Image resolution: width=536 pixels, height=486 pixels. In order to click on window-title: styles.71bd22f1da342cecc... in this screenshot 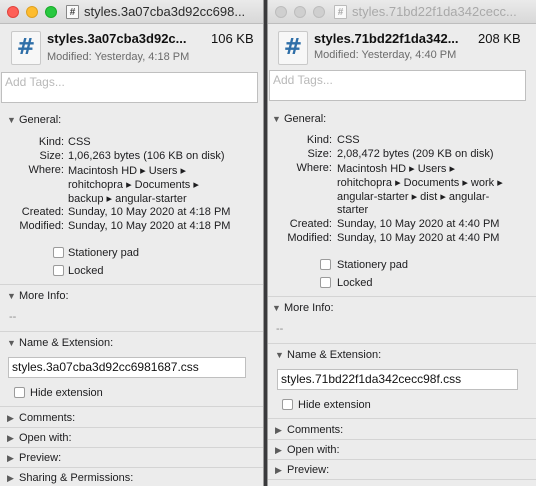, I will do `click(434, 11)`.